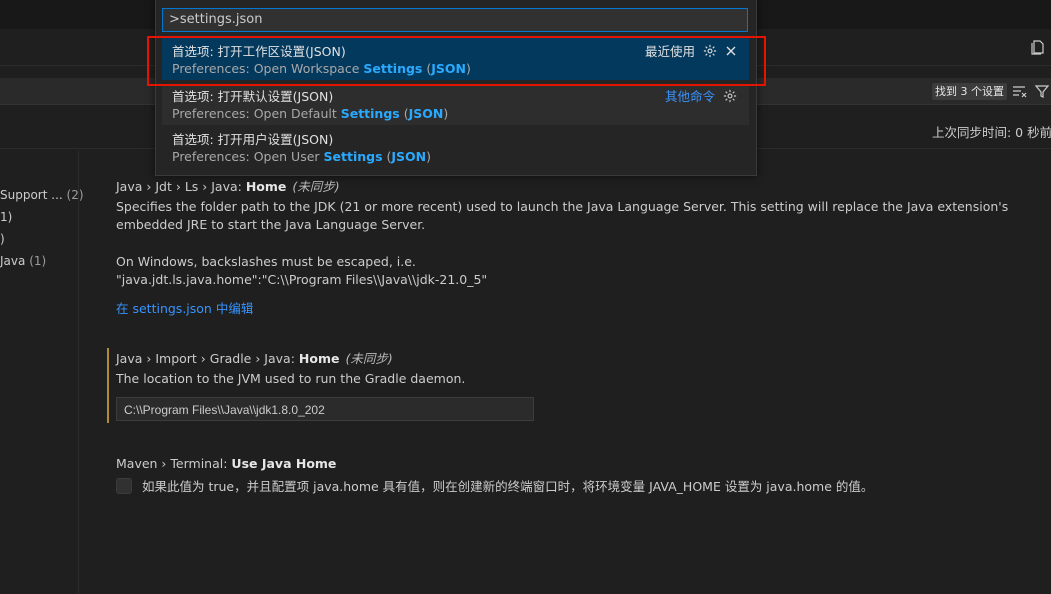 The image size is (1051, 594). Describe the element at coordinates (325, 409) in the screenshot. I see `gradle-java-home-input: C:\\Program Files\\Java\\jdk1.8.0_202` at that location.